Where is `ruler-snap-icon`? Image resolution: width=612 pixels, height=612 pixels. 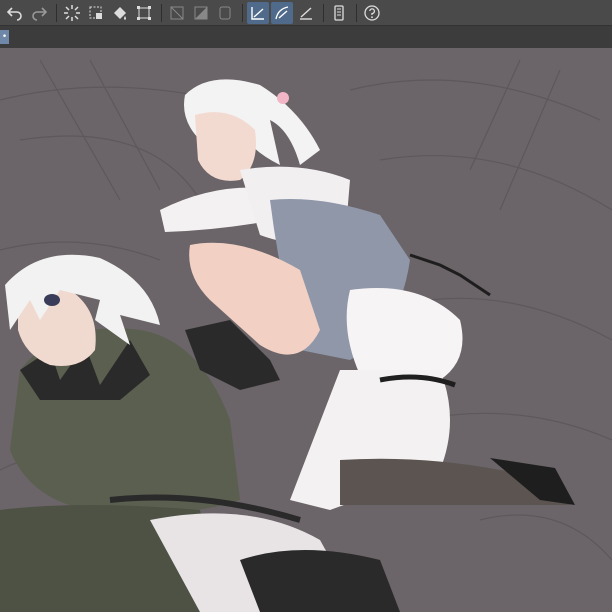 ruler-snap-icon is located at coordinates (257, 13).